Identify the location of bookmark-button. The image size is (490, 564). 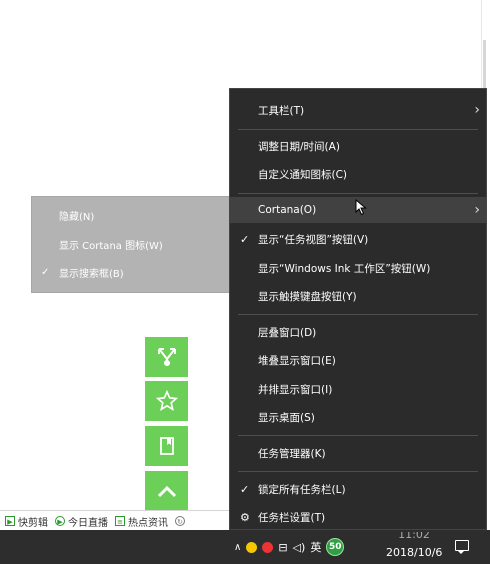
(166, 446).